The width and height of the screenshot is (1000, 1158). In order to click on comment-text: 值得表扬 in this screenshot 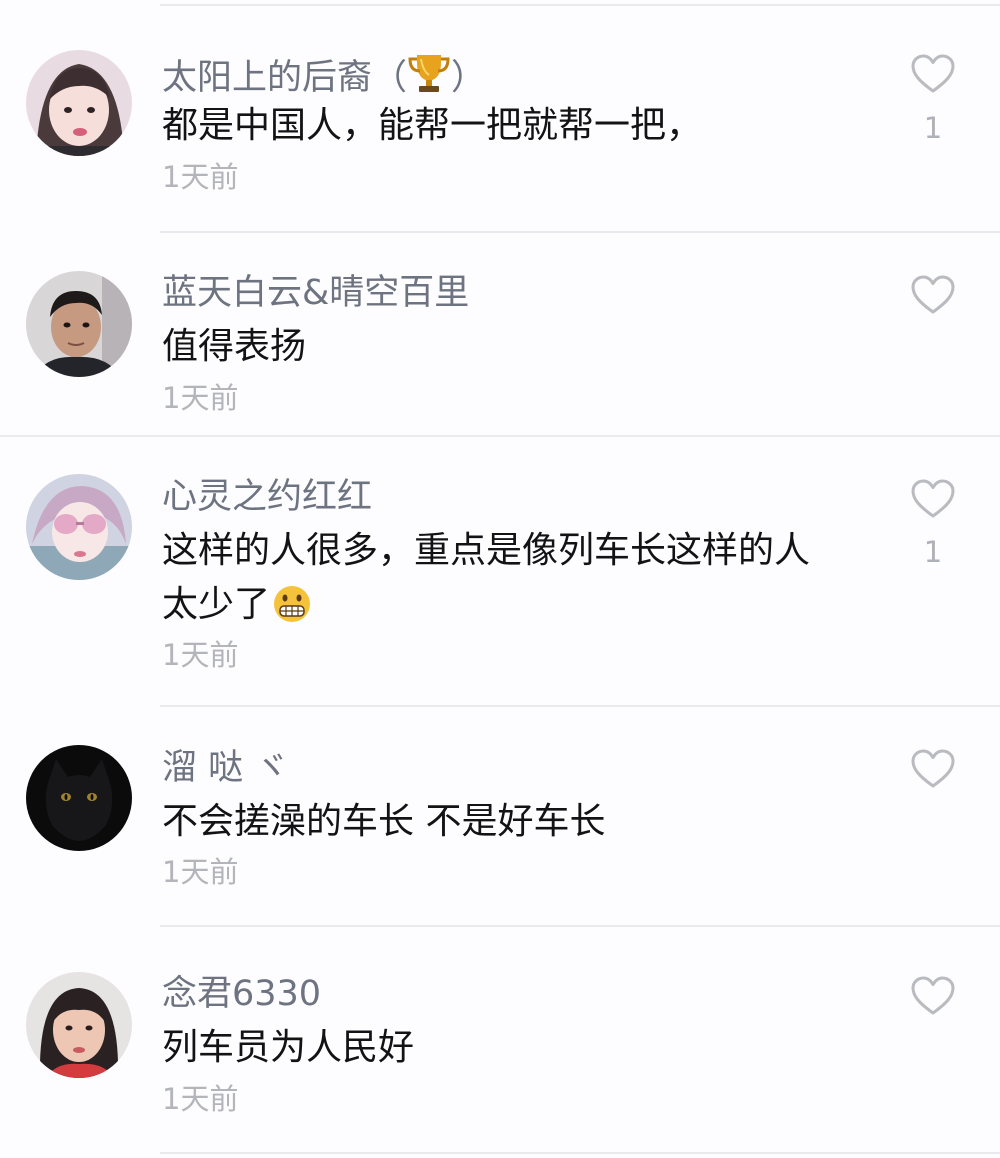, I will do `click(234, 346)`.